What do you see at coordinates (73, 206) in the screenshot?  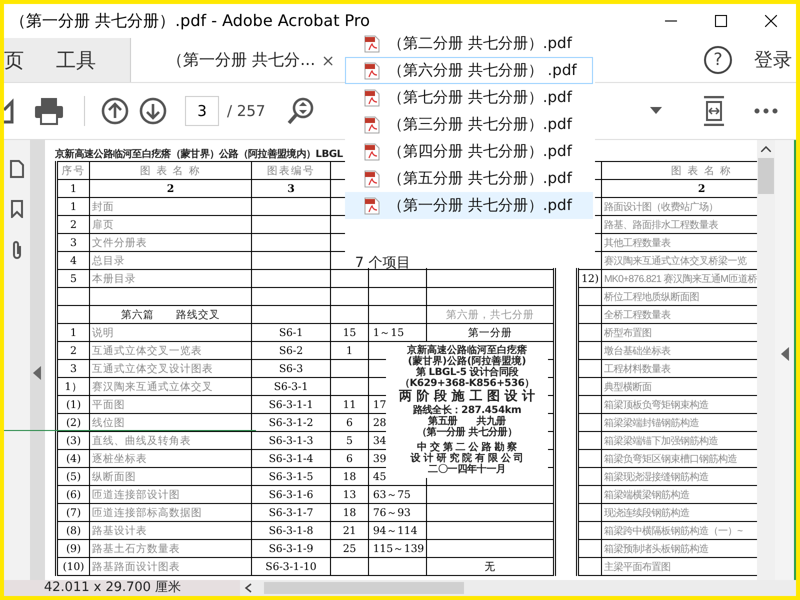 I see `table-cell: 1` at bounding box center [73, 206].